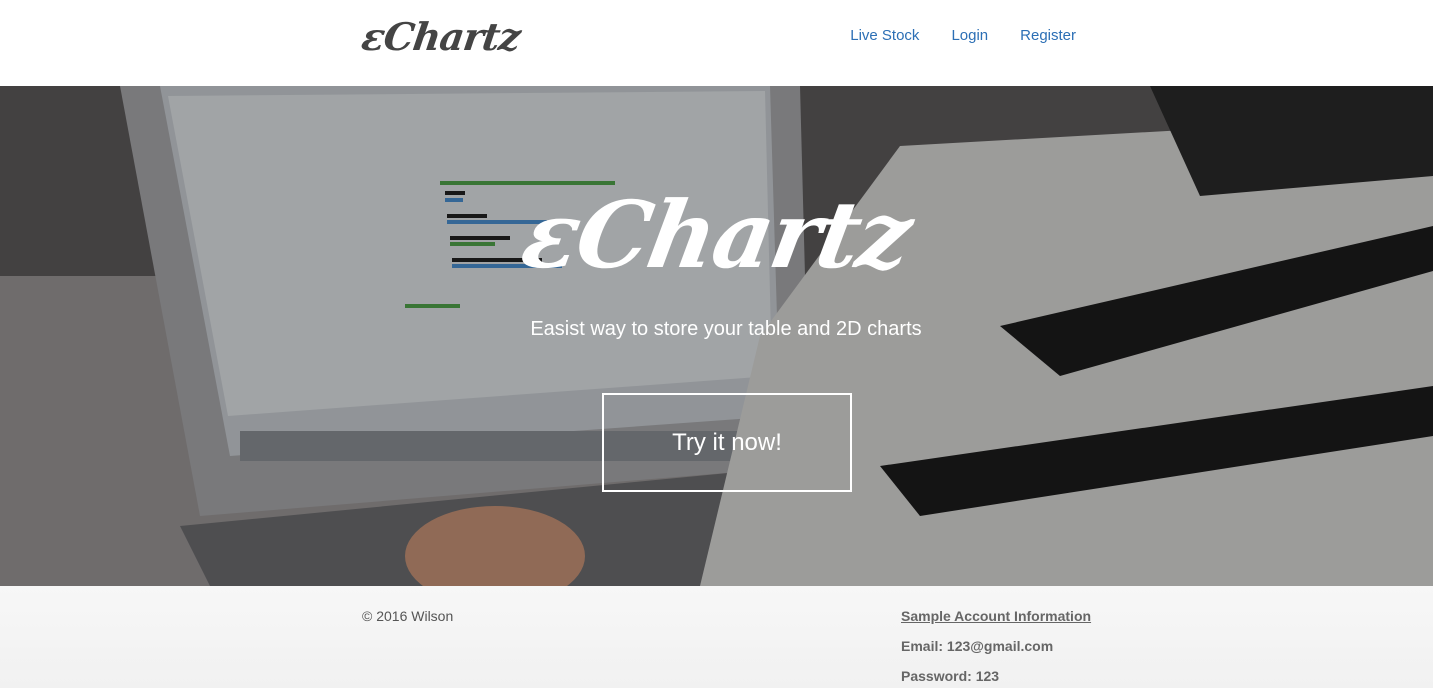  What do you see at coordinates (716, 43) in the screenshot?
I see `top-navbar: εChartz Live Stock Login Register` at bounding box center [716, 43].